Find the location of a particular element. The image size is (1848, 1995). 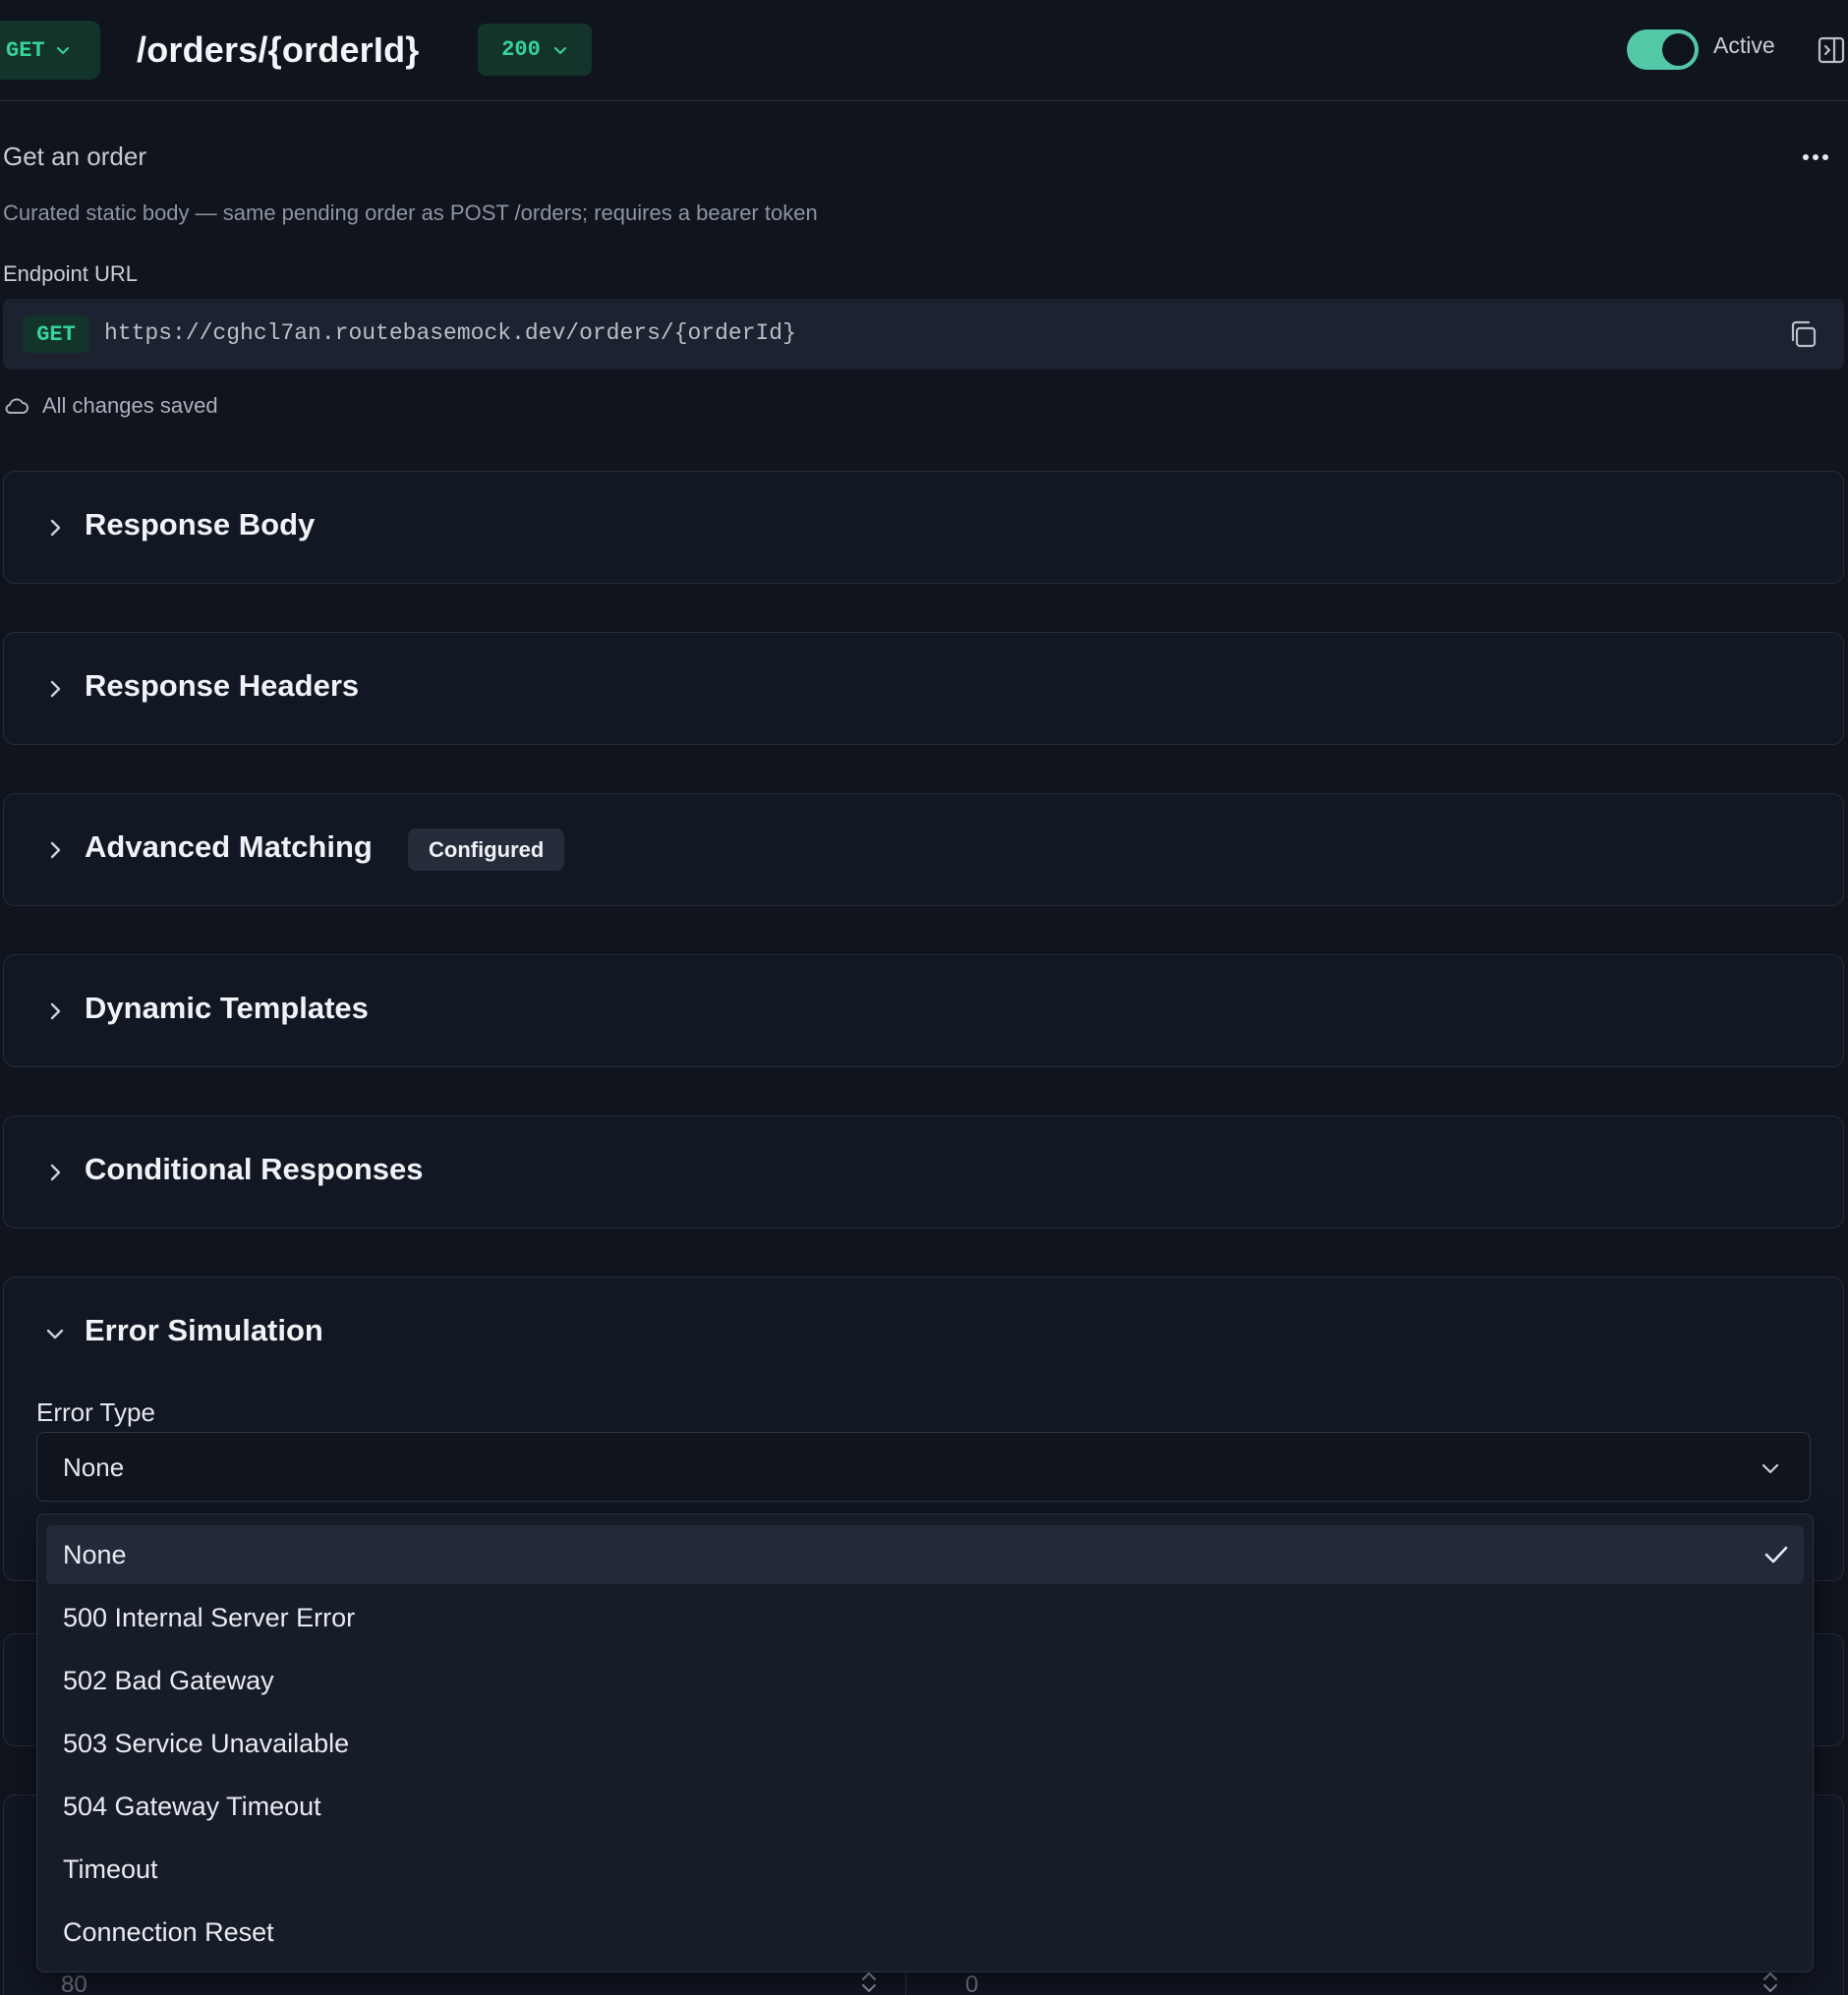

error-type-label: Error Type is located at coordinates (95, 1412).